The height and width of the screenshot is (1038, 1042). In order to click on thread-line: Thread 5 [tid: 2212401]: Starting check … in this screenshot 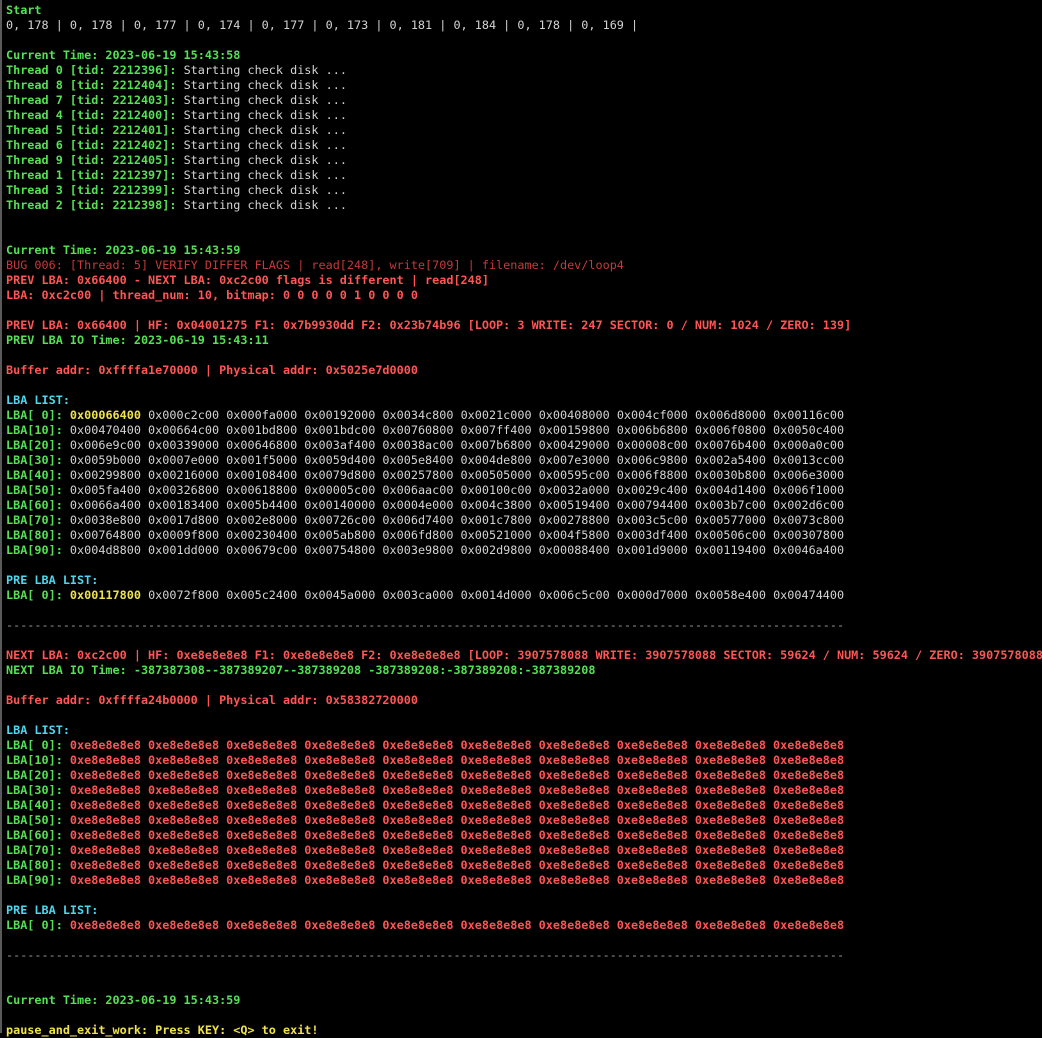, I will do `click(524, 130)`.